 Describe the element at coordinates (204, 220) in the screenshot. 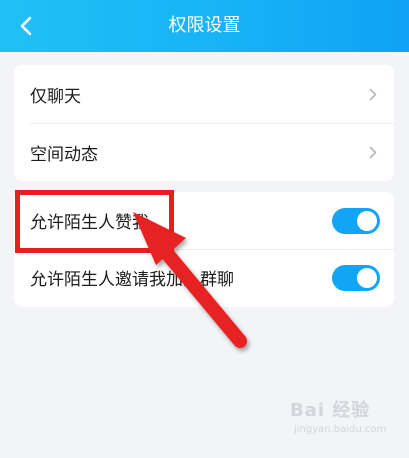

I see `setting-row-allow-stranger-likes: 允许陌生人赞我` at that location.